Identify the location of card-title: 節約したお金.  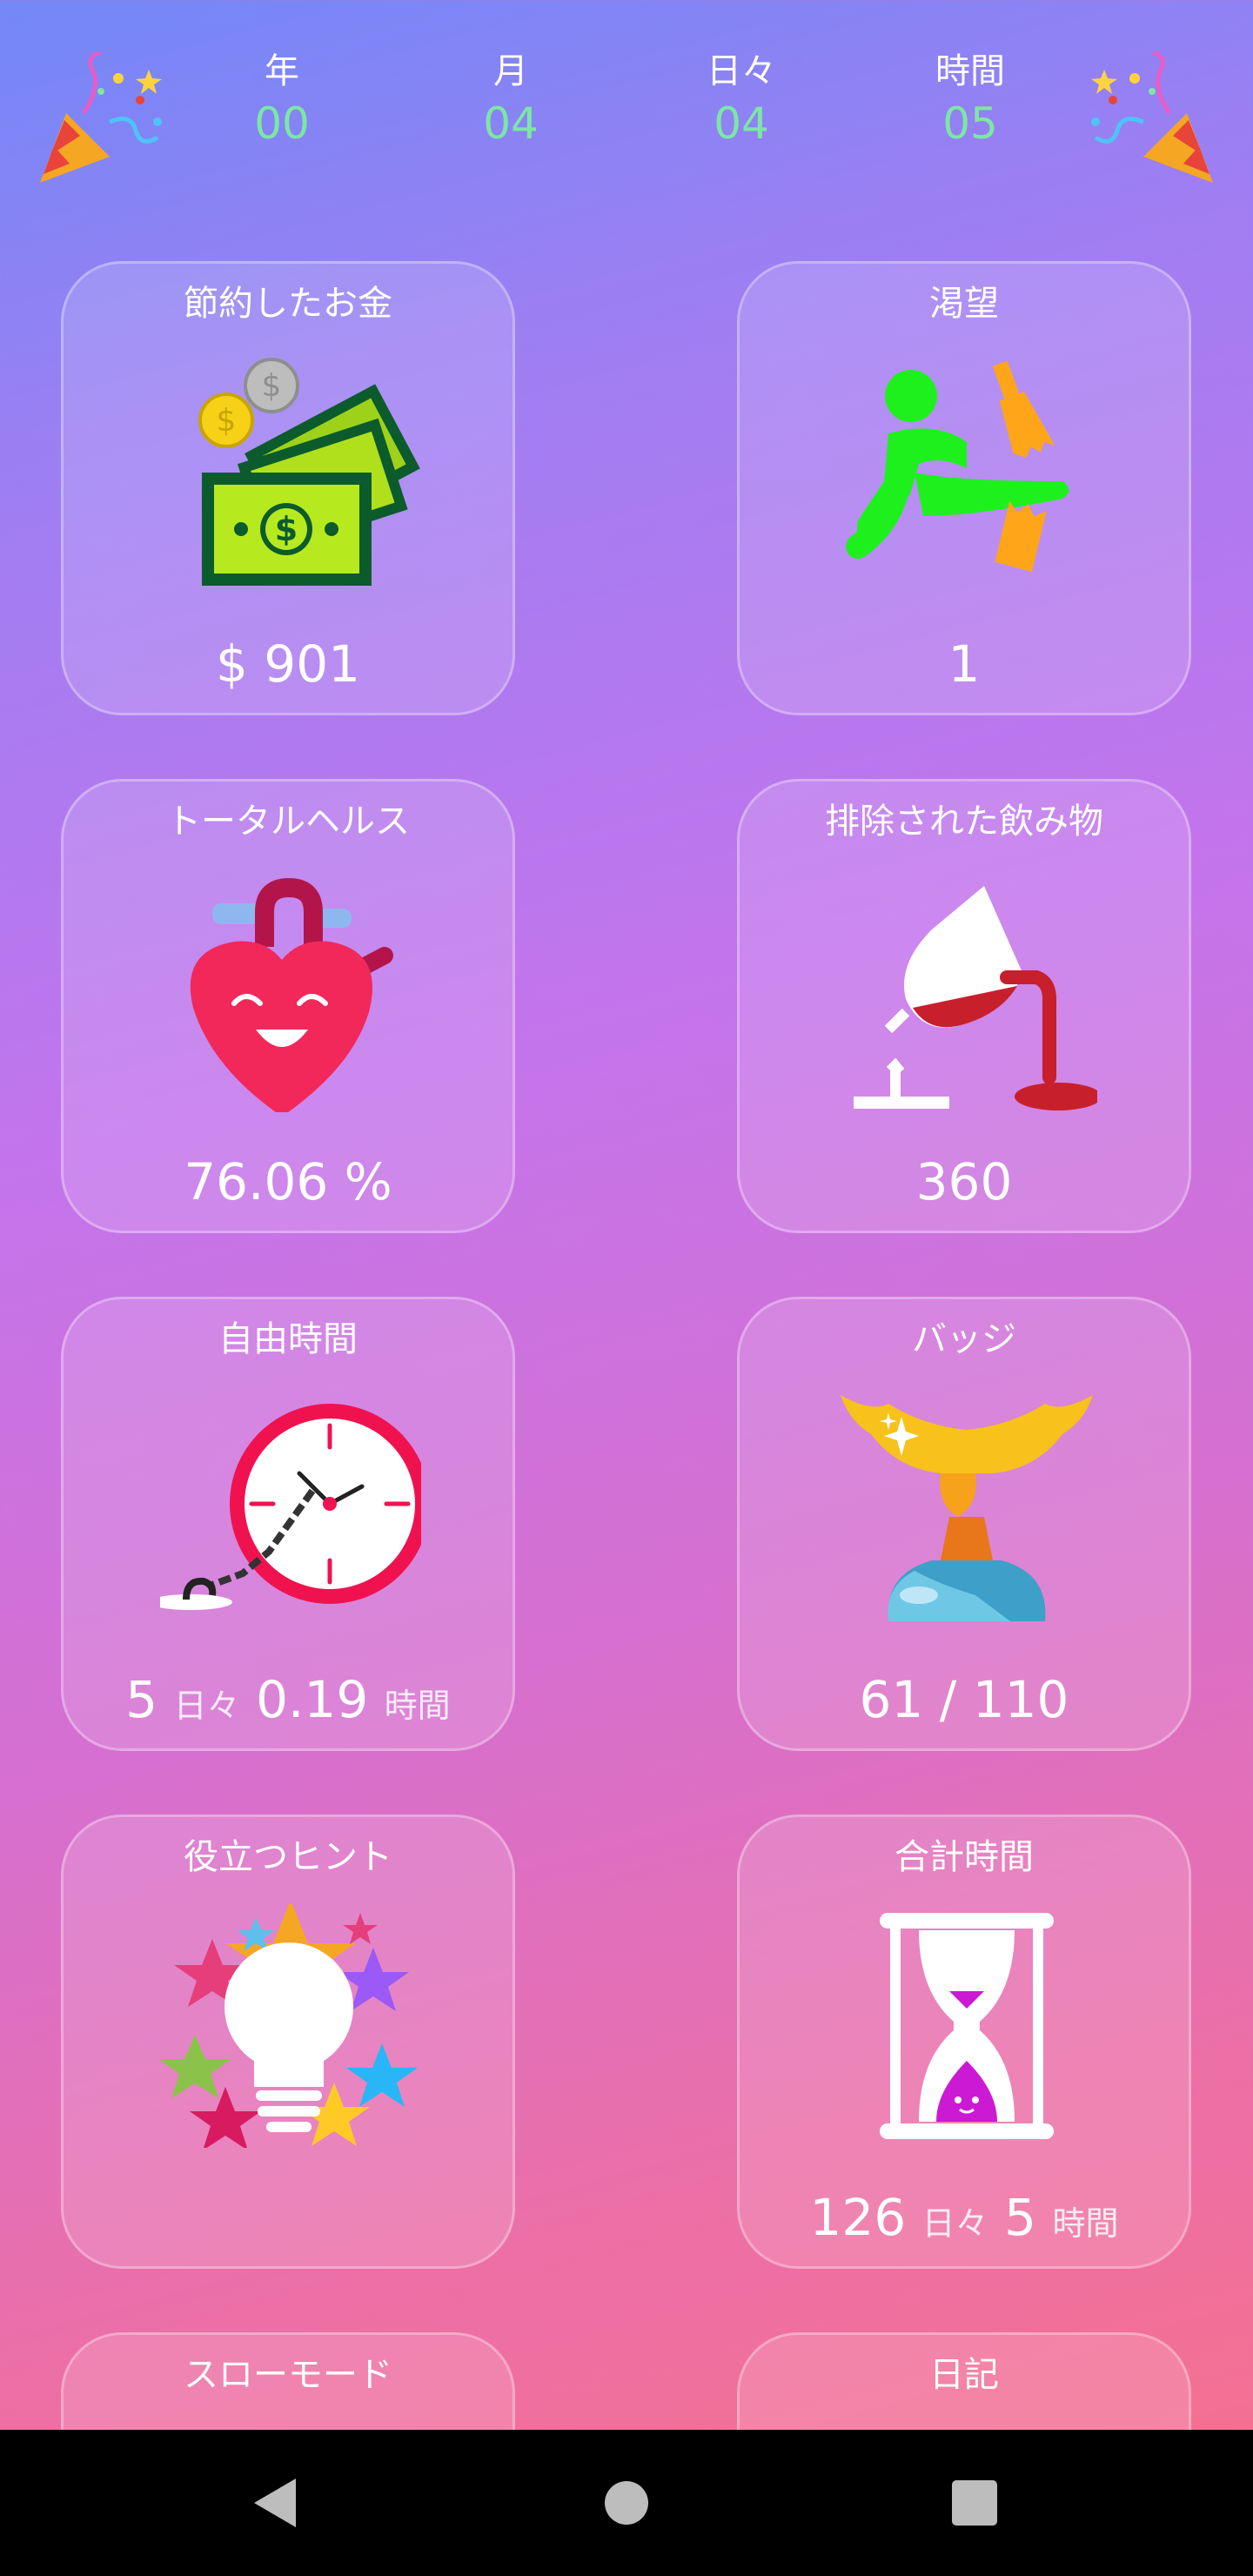
(288, 304).